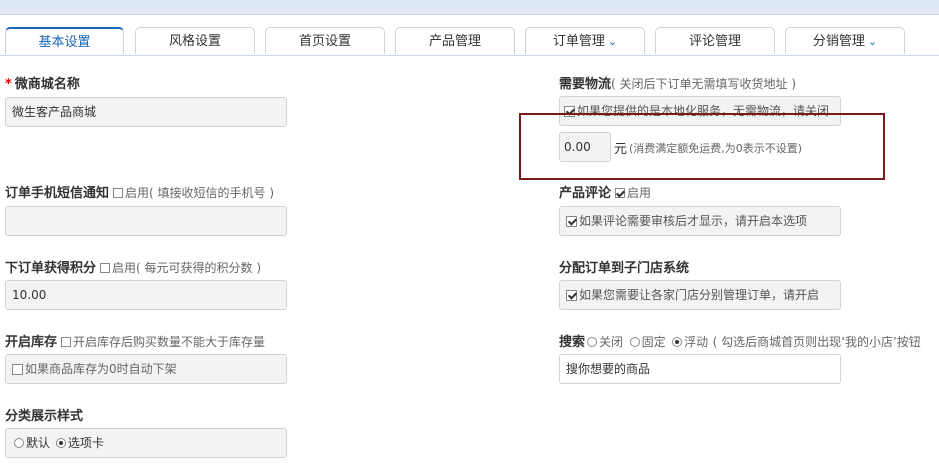 Image resolution: width=939 pixels, height=476 pixels. I want to click on shop-name-label-text: 微商城名称, so click(47, 84).